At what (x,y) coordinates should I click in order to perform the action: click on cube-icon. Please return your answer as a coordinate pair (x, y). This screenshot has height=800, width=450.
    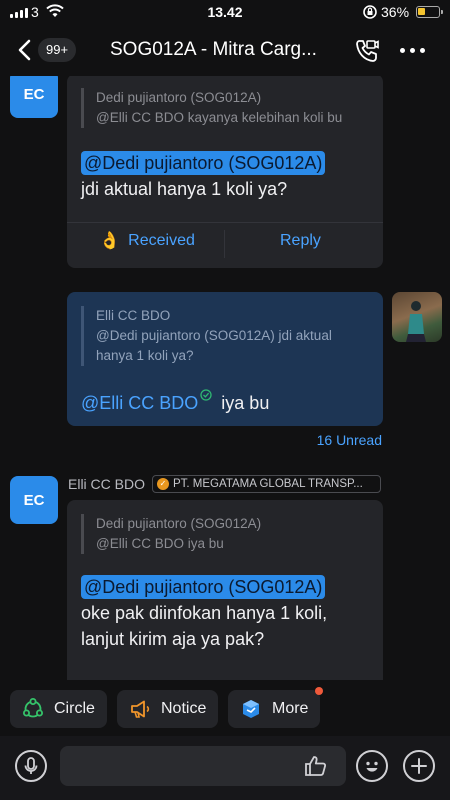
    Looking at the image, I should click on (251, 709).